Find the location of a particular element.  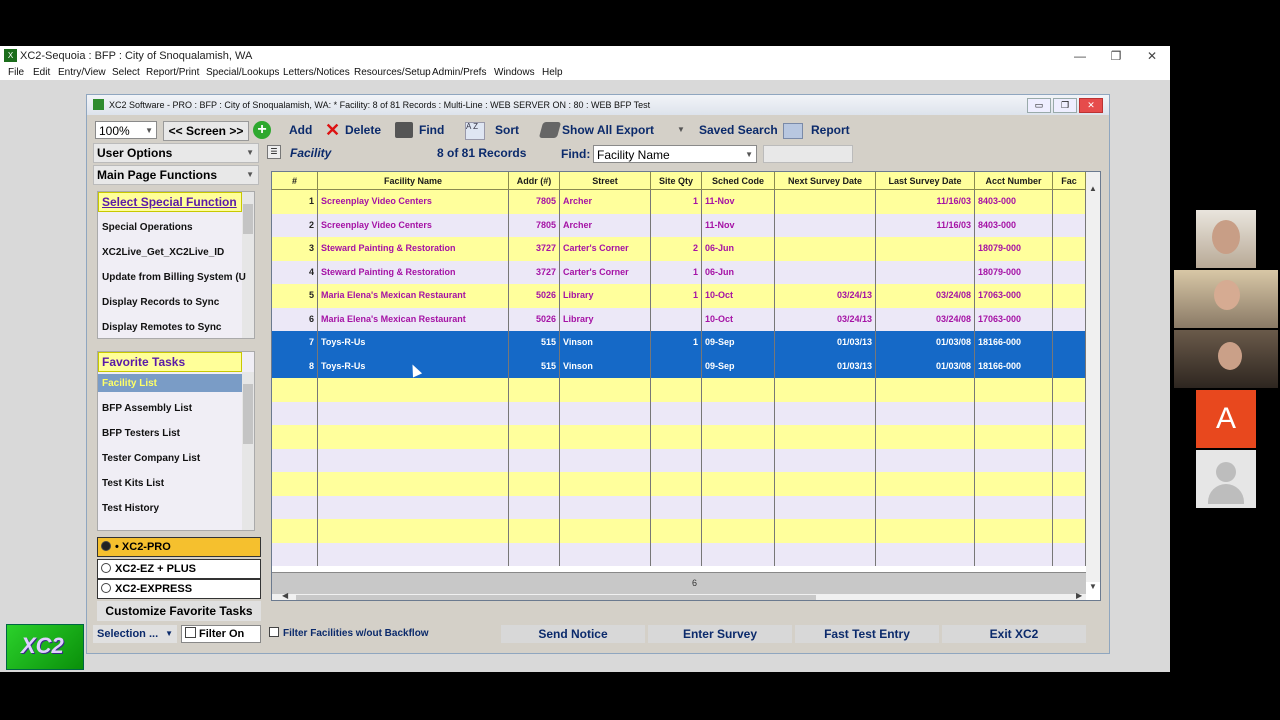

edition-pro-radio: • XC2-PRO is located at coordinates (179, 547).